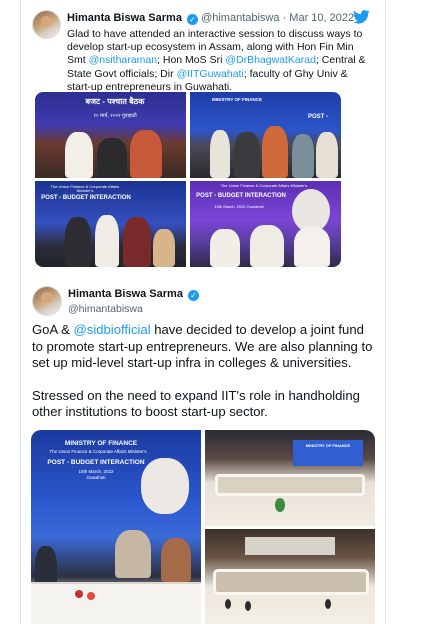 This screenshot has width=448, height=624. Describe the element at coordinates (321, 18) in the screenshot. I see `tweet-date: Mar 10, 2022` at that location.